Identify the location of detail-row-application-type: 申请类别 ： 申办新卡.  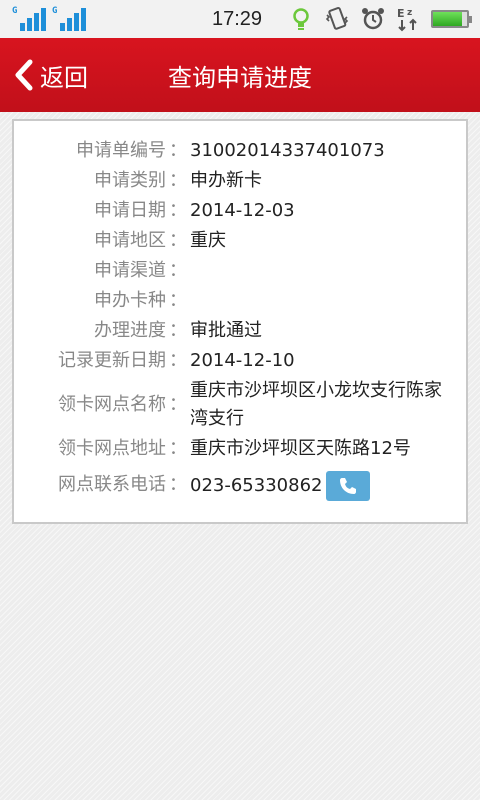
(242, 181).